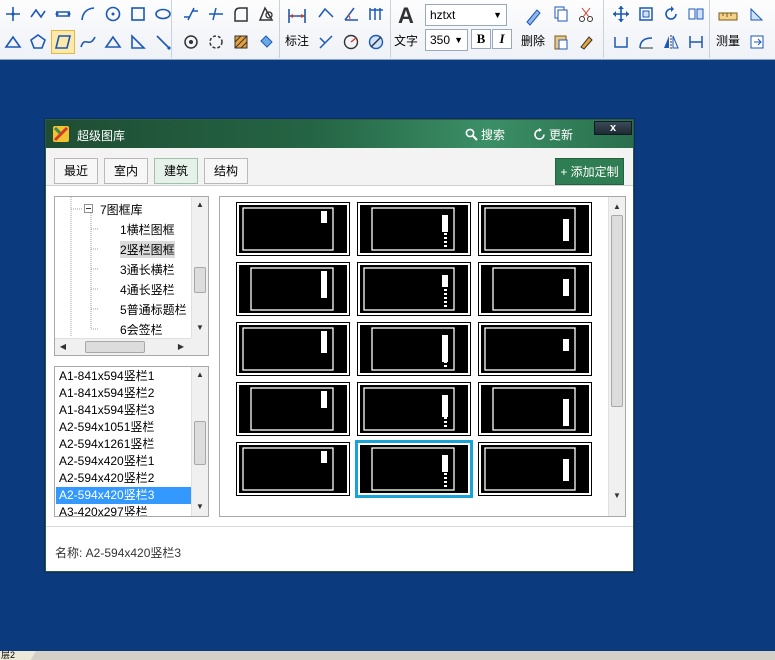 This screenshot has height=660, width=775. What do you see at coordinates (646, 42) in the screenshot?
I see `extend-icon` at bounding box center [646, 42].